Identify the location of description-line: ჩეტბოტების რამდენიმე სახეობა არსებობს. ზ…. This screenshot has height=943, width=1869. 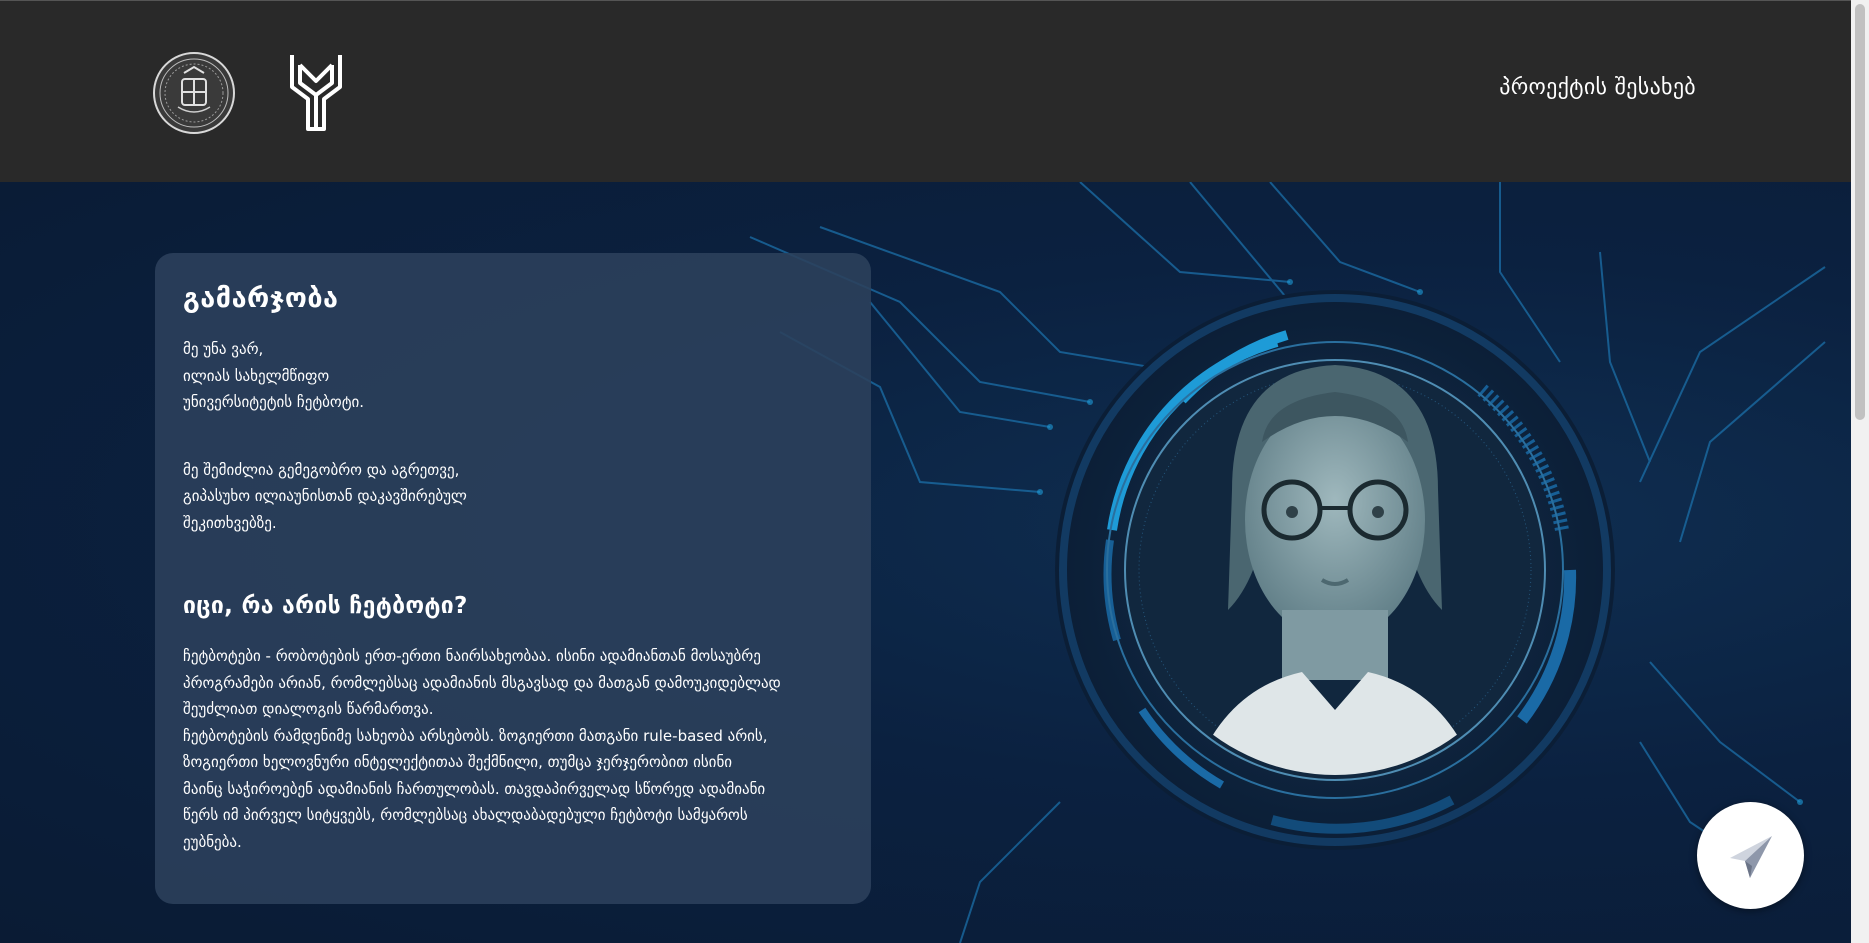
(475, 735).